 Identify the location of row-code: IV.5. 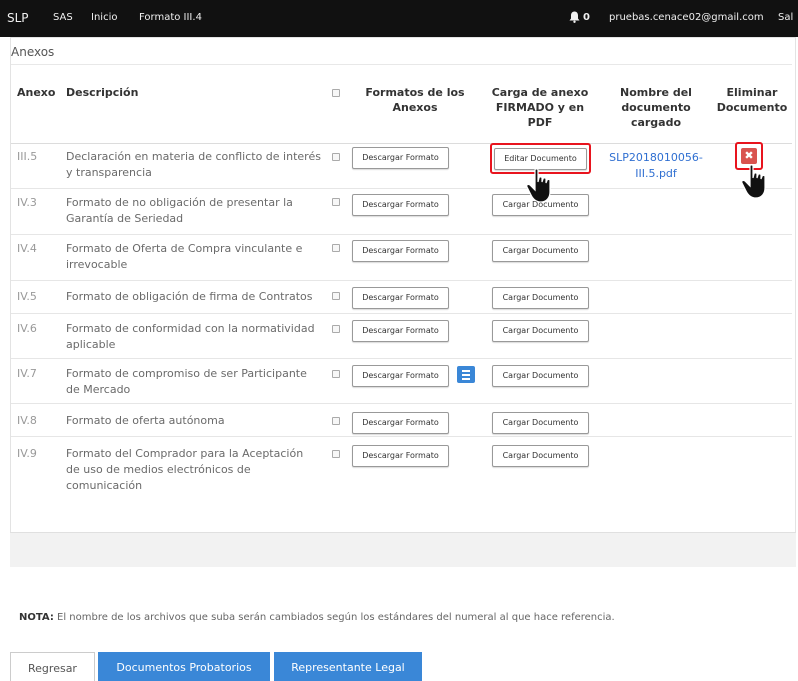
(27, 296).